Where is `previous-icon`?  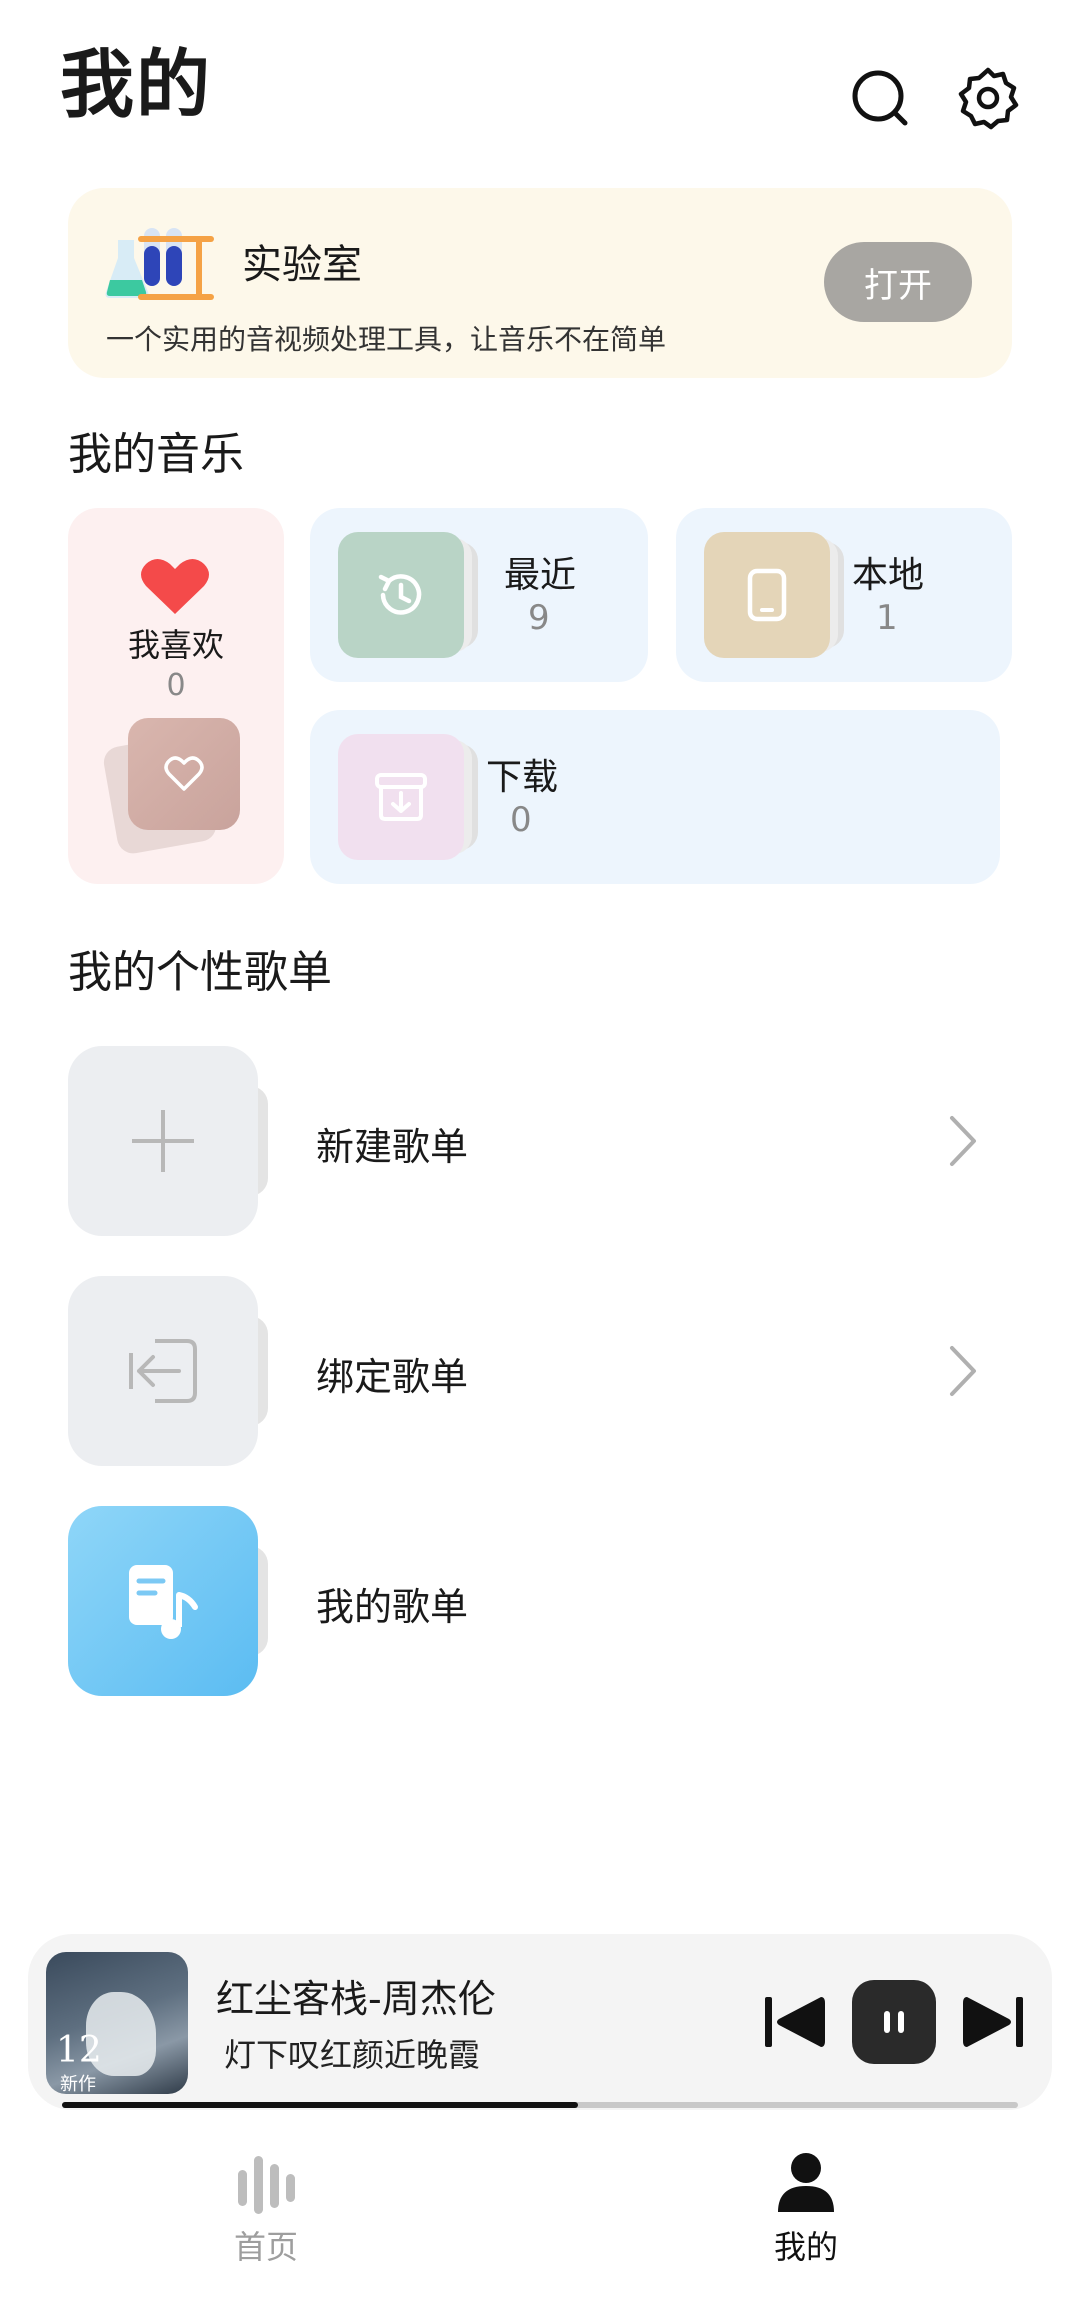
previous-icon is located at coordinates (795, 2022).